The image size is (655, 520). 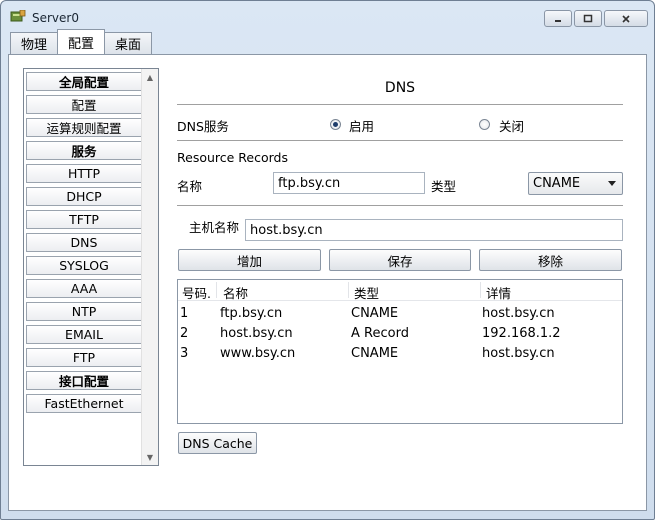 I want to click on dns-service-label: DNS服务, so click(x=203, y=126).